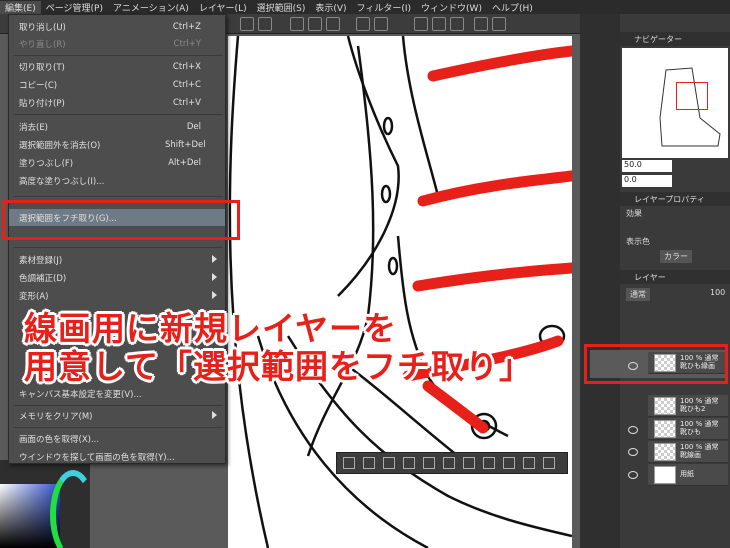 The image size is (730, 548). What do you see at coordinates (20, 7) in the screenshot?
I see `menu-edit: 編集(E)` at bounding box center [20, 7].